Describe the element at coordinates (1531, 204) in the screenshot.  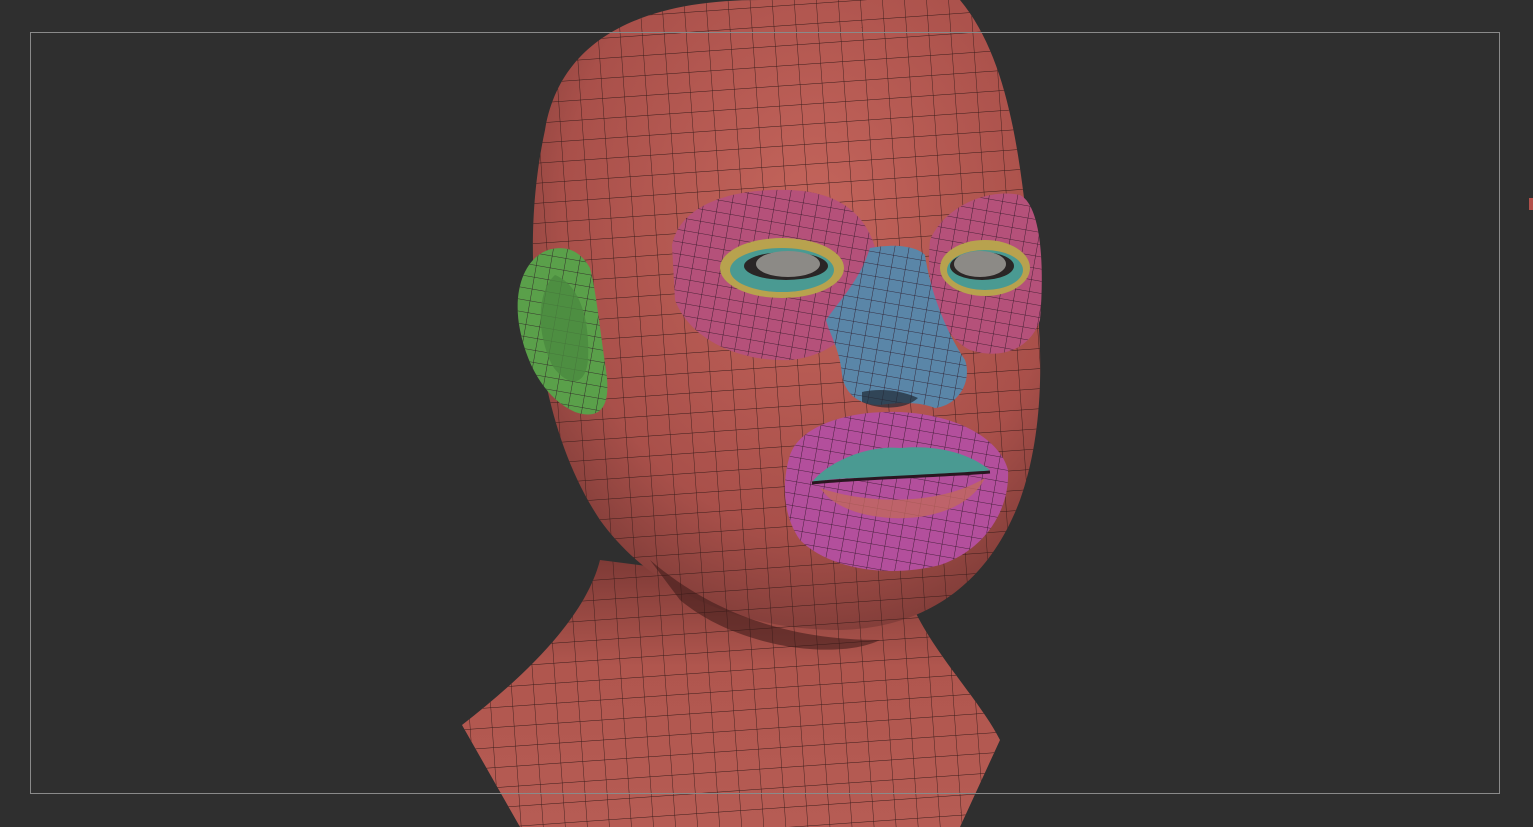
I see `edge-marker-icon` at that location.